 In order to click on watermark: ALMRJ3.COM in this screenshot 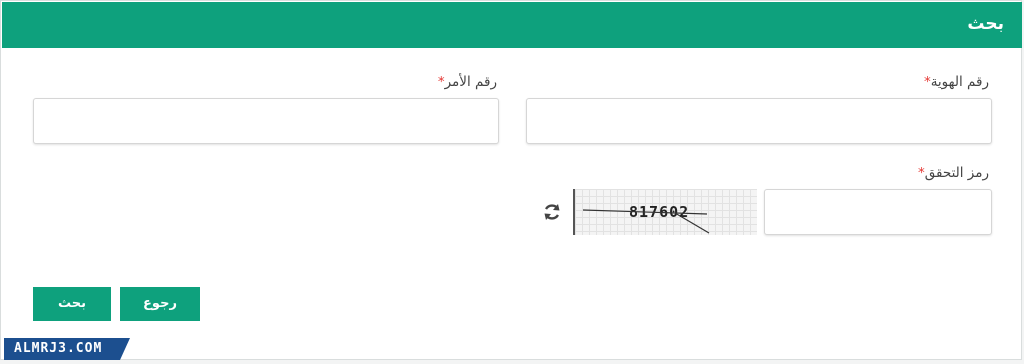, I will do `click(67, 349)`.